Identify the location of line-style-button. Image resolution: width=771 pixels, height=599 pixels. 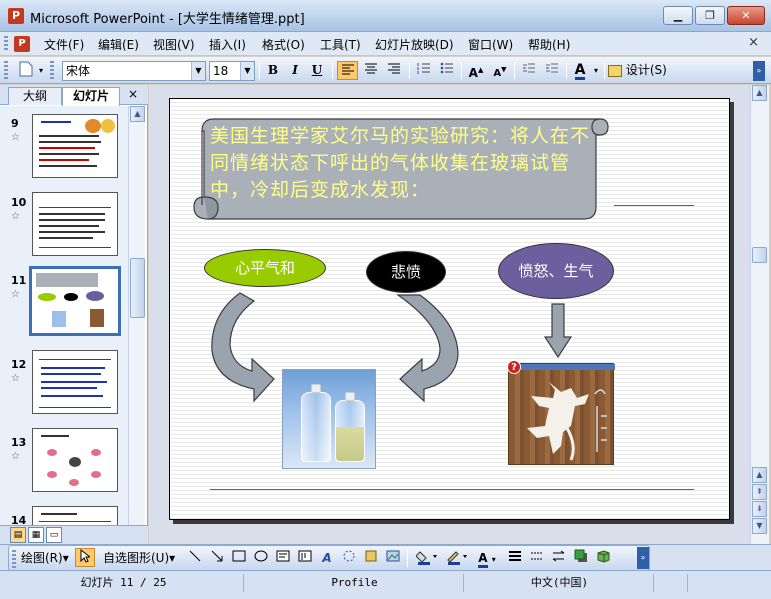
(515, 558).